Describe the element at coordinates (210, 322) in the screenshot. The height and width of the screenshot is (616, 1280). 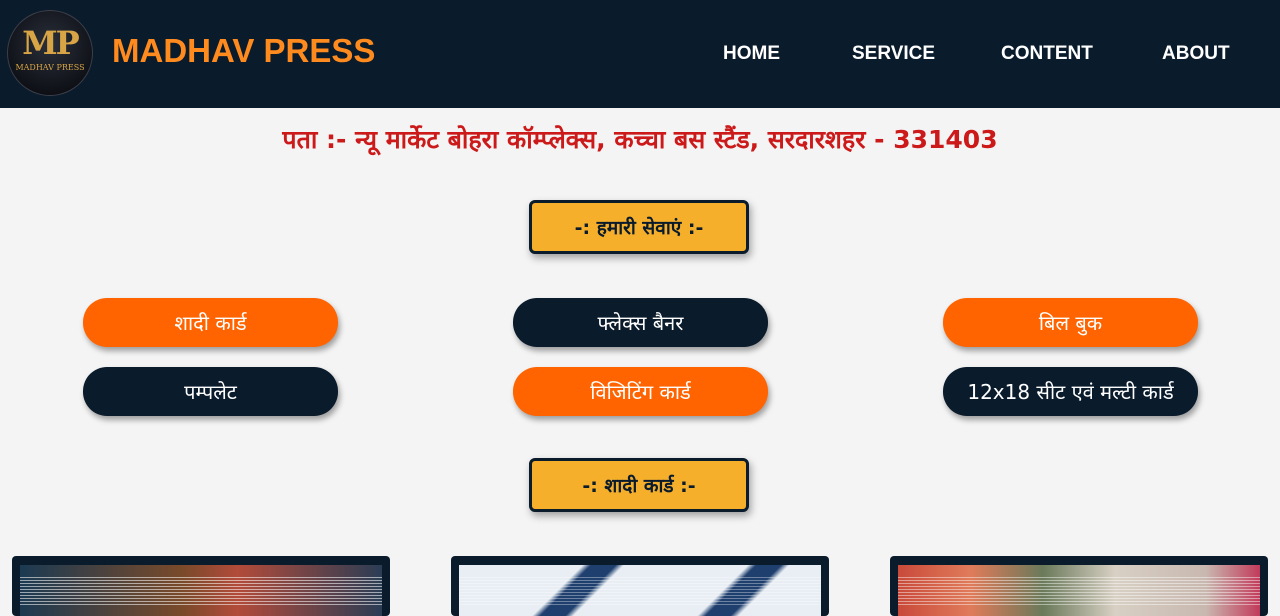
I see `service-wedding-card: शादी कार्ड` at that location.